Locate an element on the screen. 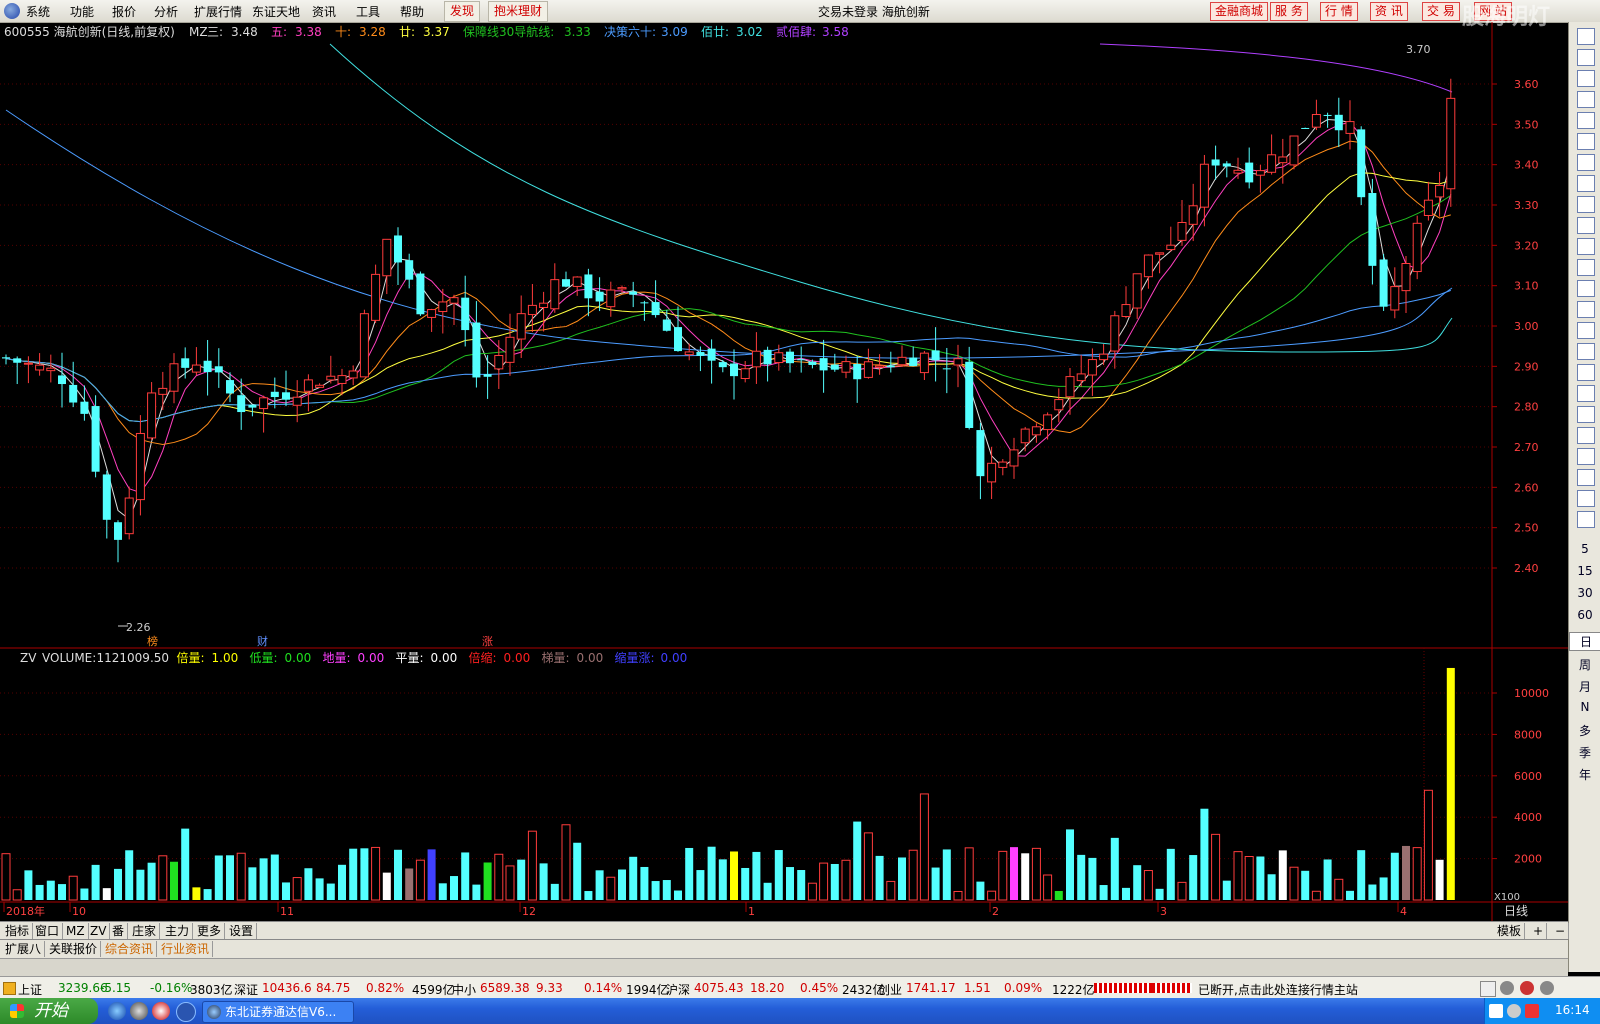  index-name: 上证 is located at coordinates (30, 989).